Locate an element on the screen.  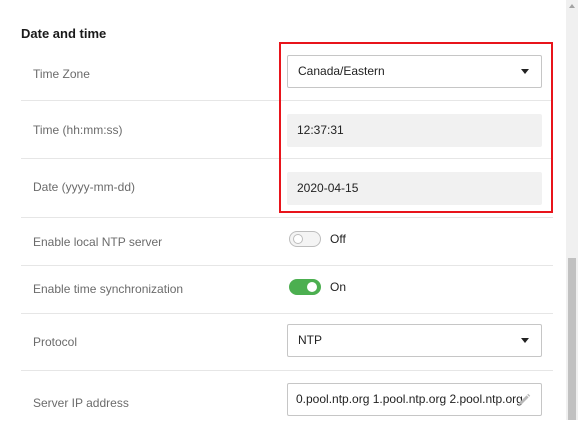
time-zone-value: Canada/Eastern is located at coordinates (341, 71).